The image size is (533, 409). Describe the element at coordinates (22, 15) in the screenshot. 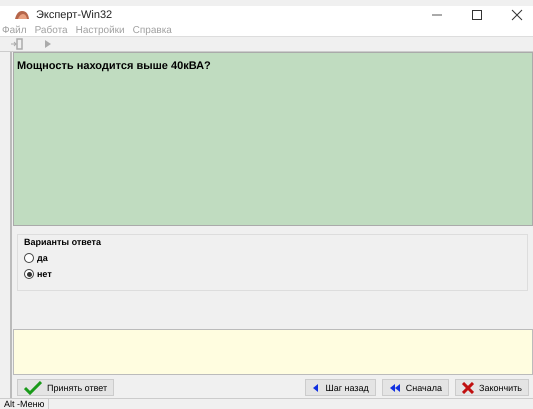

I see `app-icon` at that location.